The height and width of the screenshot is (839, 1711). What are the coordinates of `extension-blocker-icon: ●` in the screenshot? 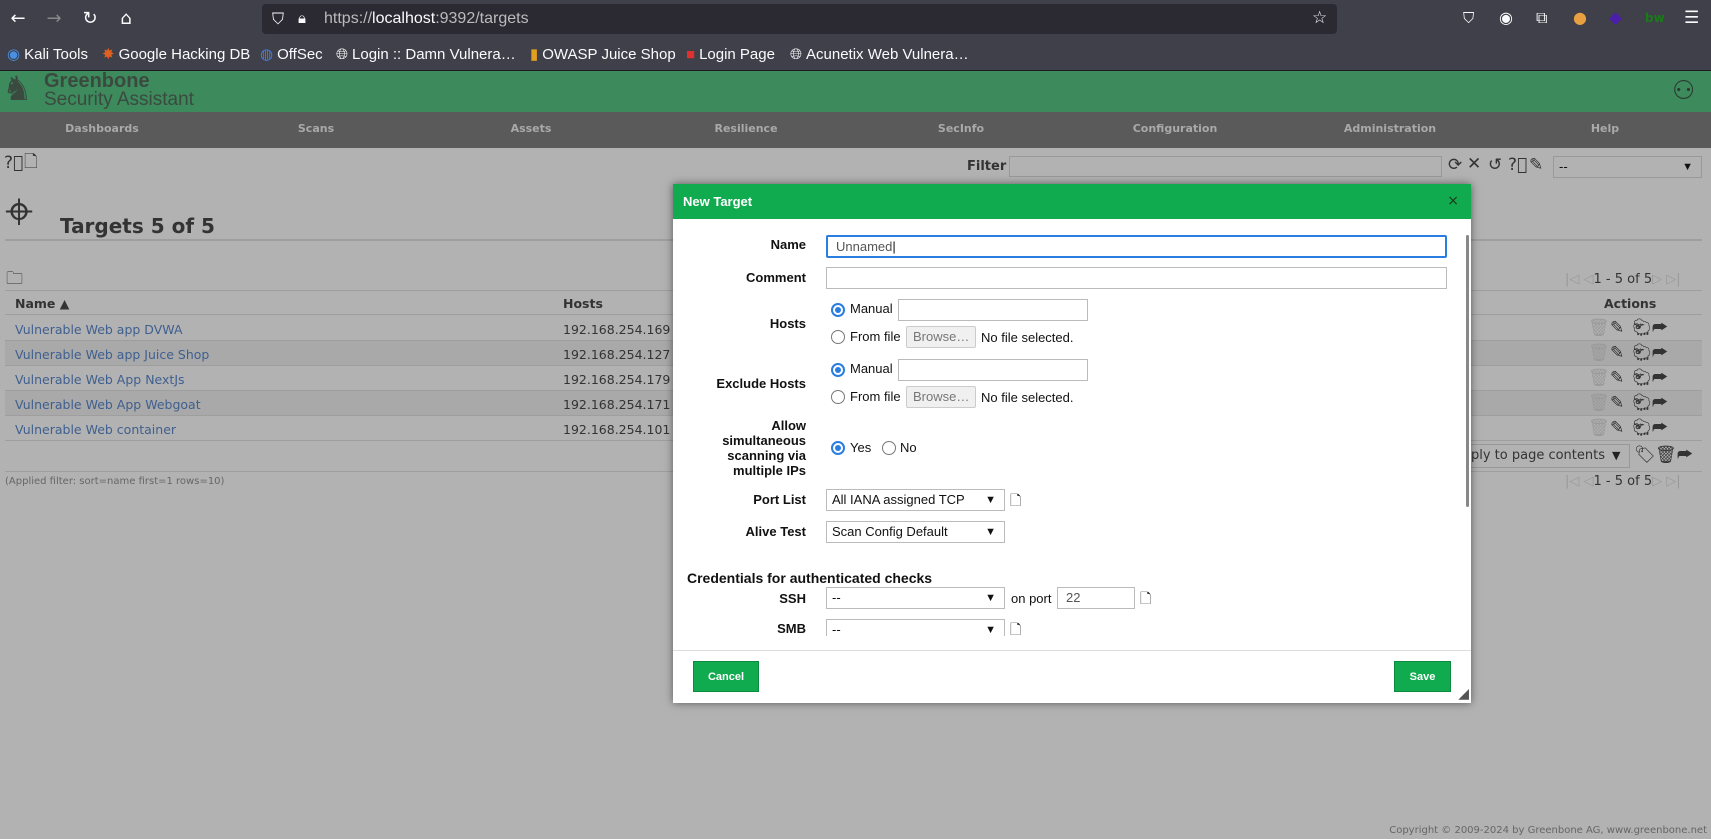 It's located at (1580, 17).